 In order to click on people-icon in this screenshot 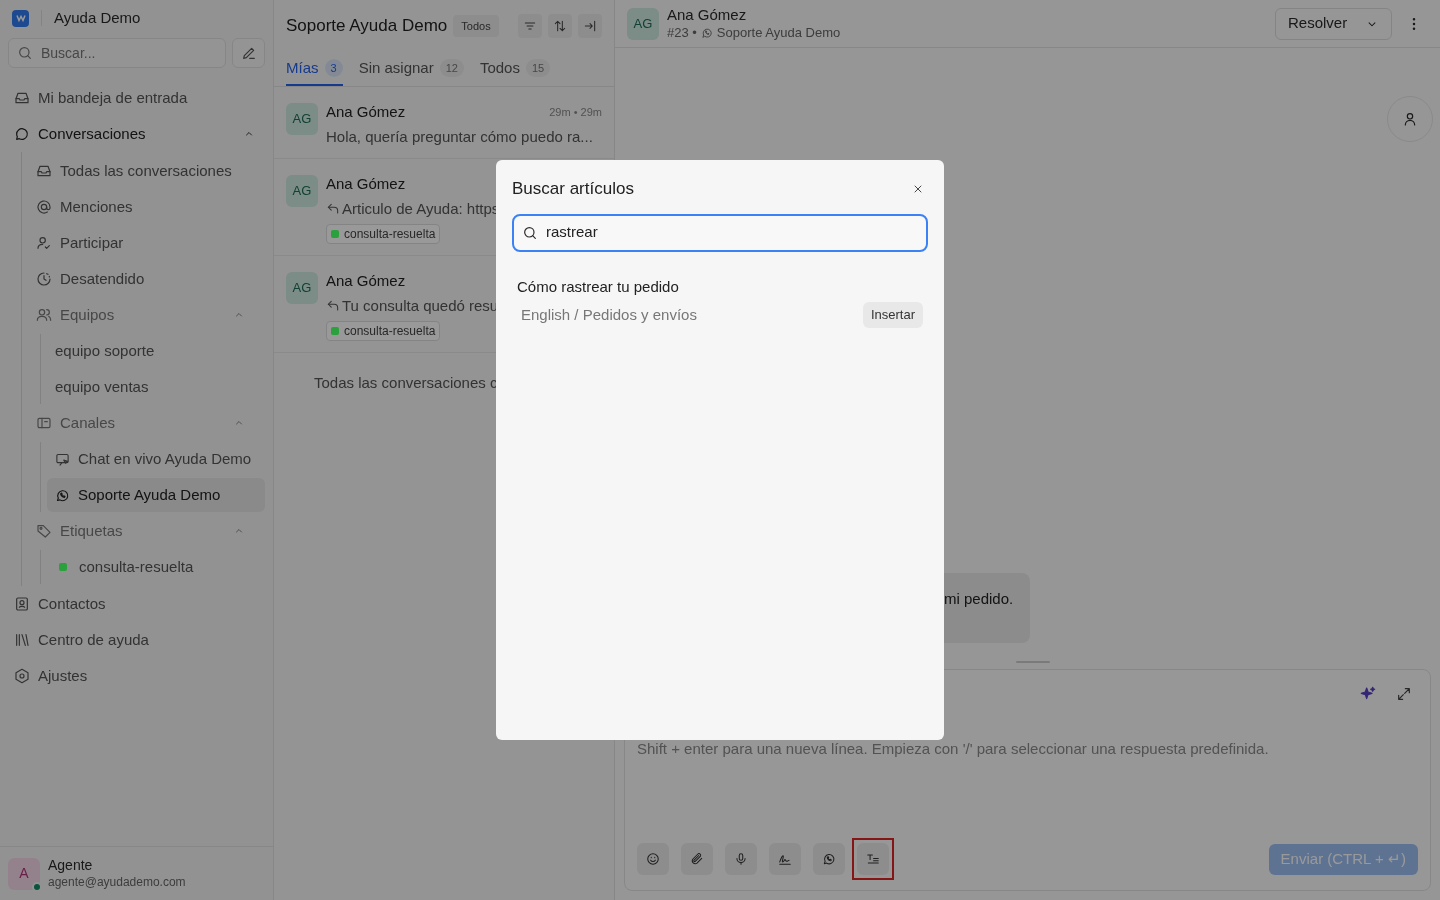, I will do `click(44, 315)`.